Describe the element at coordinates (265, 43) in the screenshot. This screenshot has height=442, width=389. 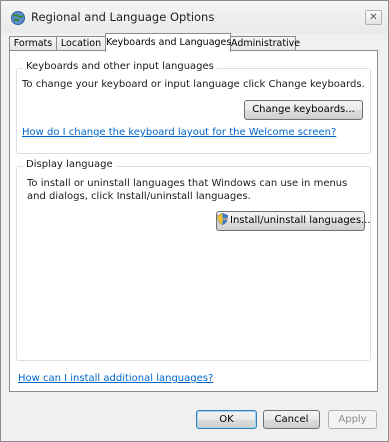
I see `tab-administrative: Administrative` at that location.